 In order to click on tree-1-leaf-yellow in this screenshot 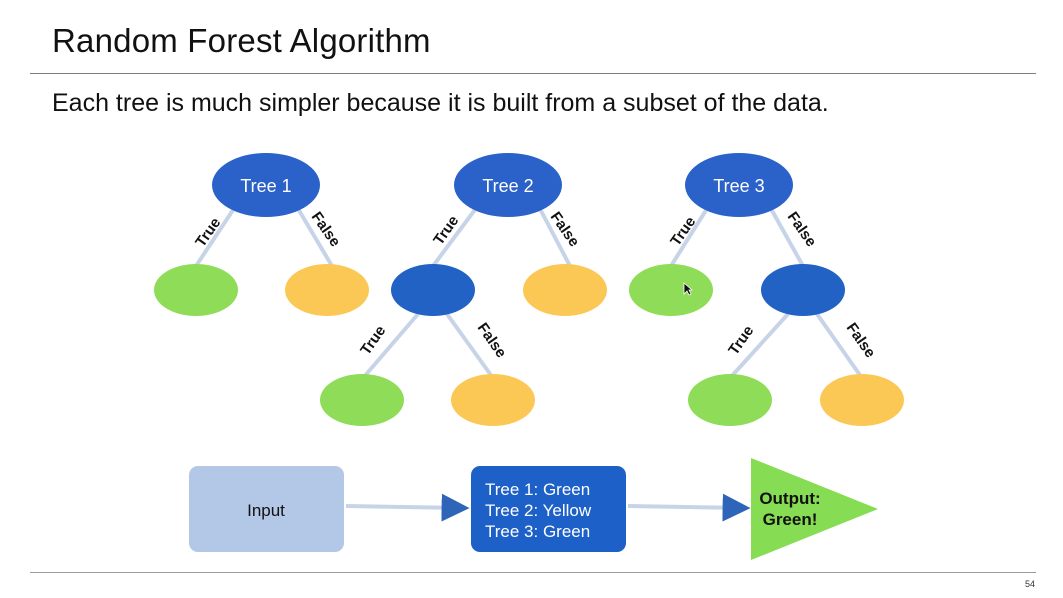, I will do `click(327, 290)`.